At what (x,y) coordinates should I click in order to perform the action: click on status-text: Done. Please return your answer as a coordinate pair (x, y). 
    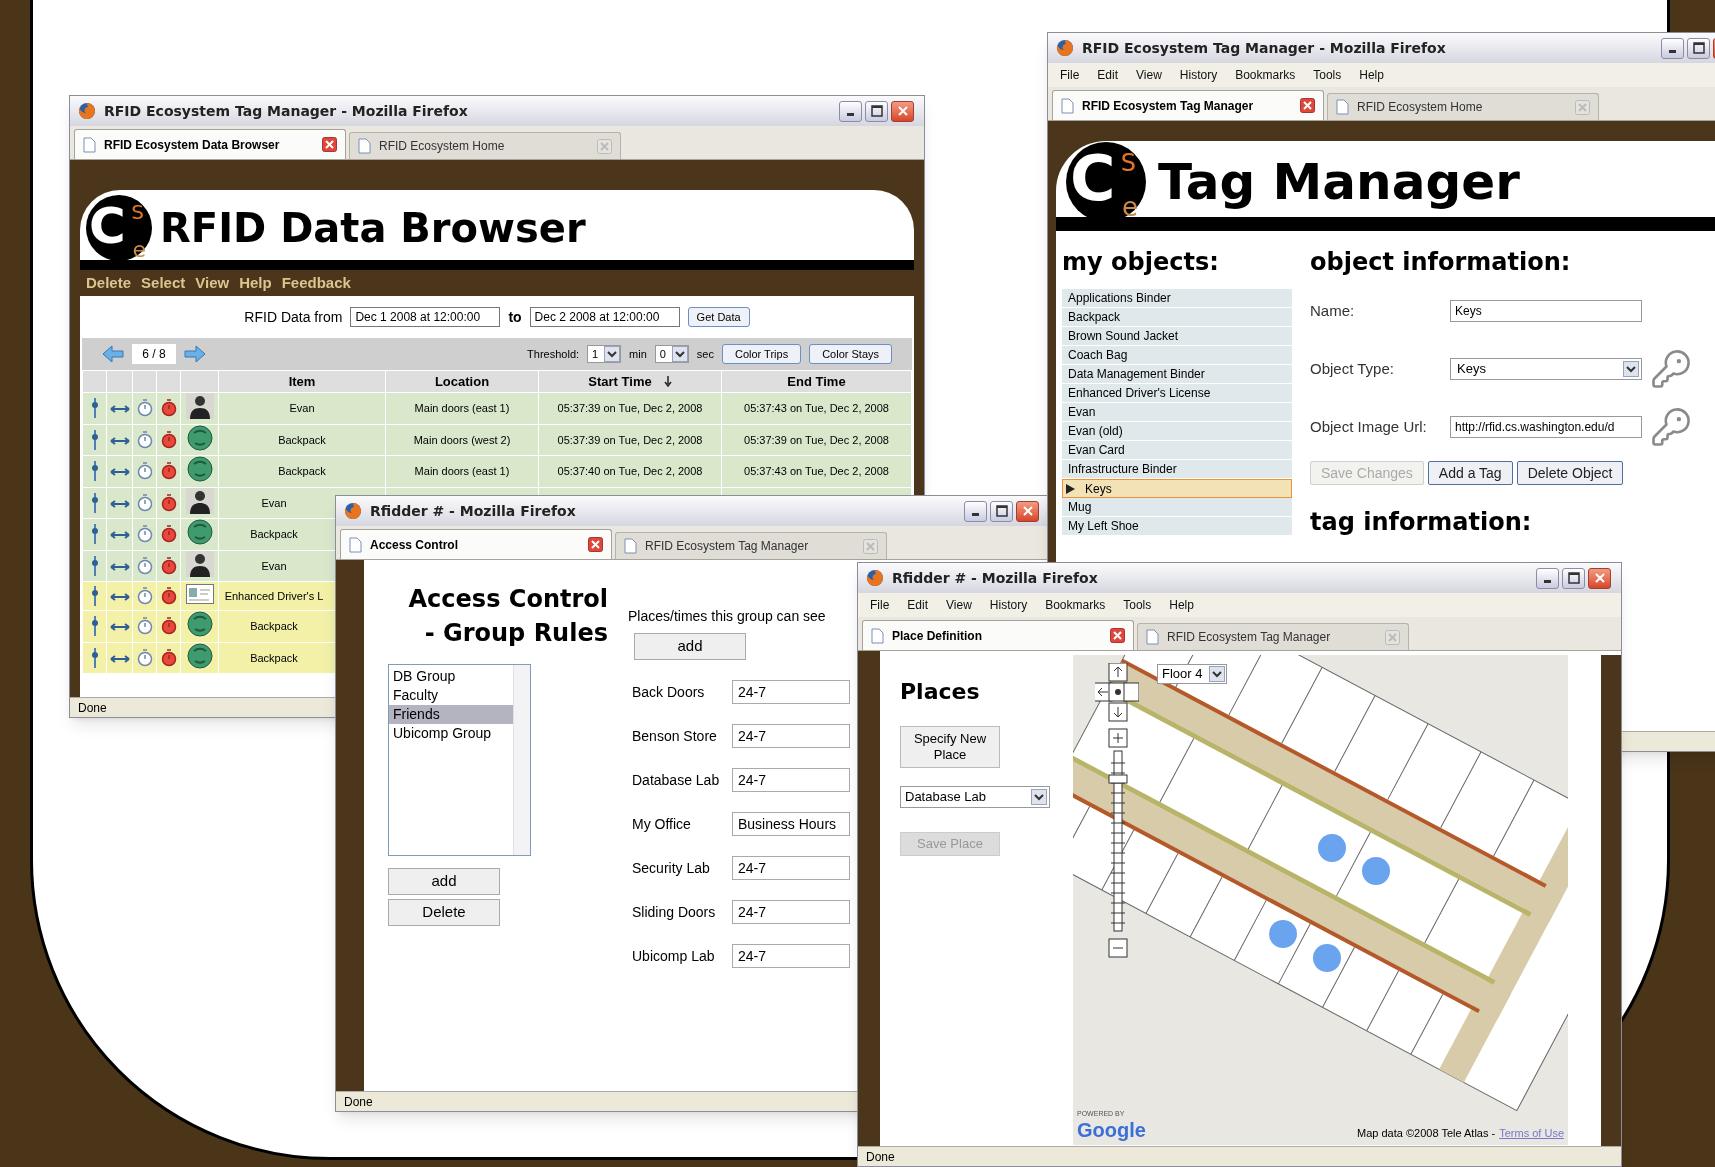
    Looking at the image, I should click on (92, 708).